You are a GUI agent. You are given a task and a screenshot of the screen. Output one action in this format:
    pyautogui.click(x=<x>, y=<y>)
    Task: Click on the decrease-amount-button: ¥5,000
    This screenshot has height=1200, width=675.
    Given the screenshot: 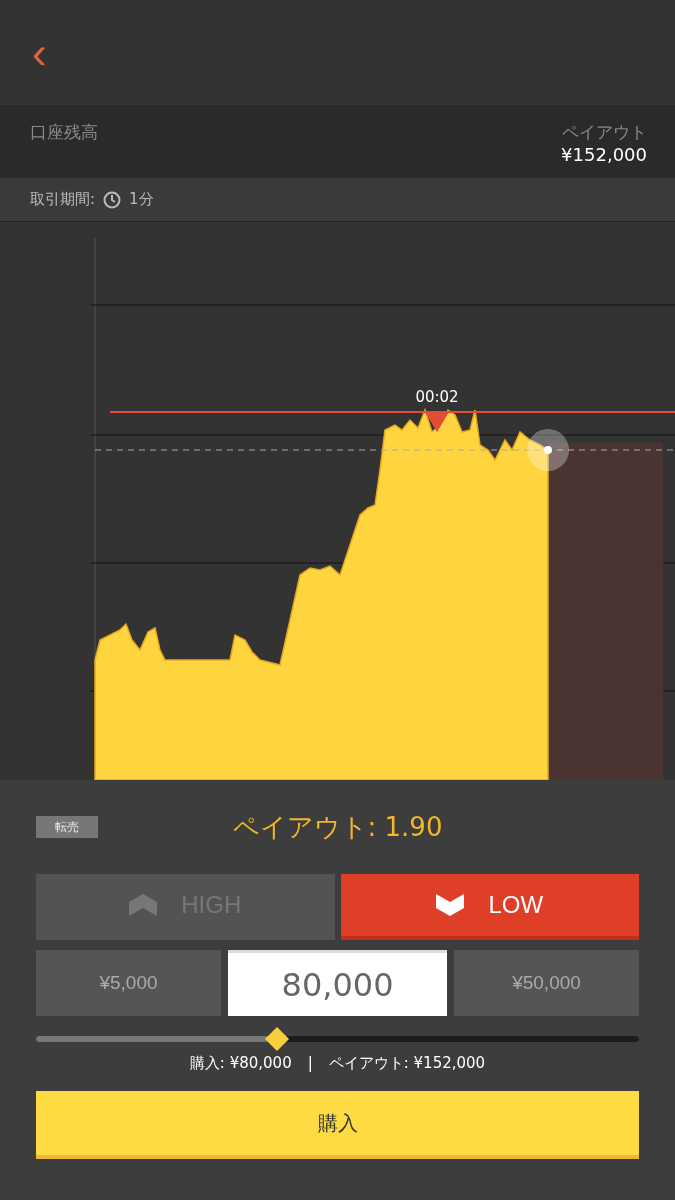 What is the action you would take?
    pyautogui.click(x=128, y=983)
    